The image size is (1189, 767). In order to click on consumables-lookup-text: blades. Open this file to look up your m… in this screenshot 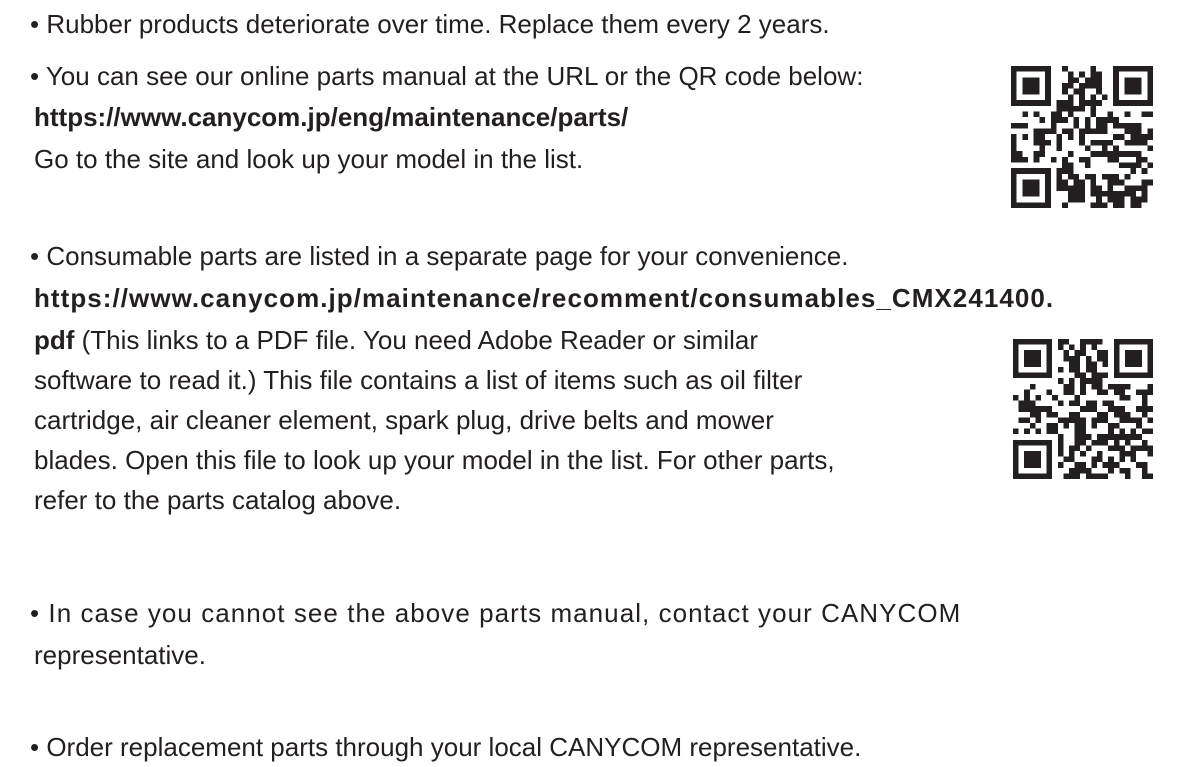, I will do `click(434, 460)`.